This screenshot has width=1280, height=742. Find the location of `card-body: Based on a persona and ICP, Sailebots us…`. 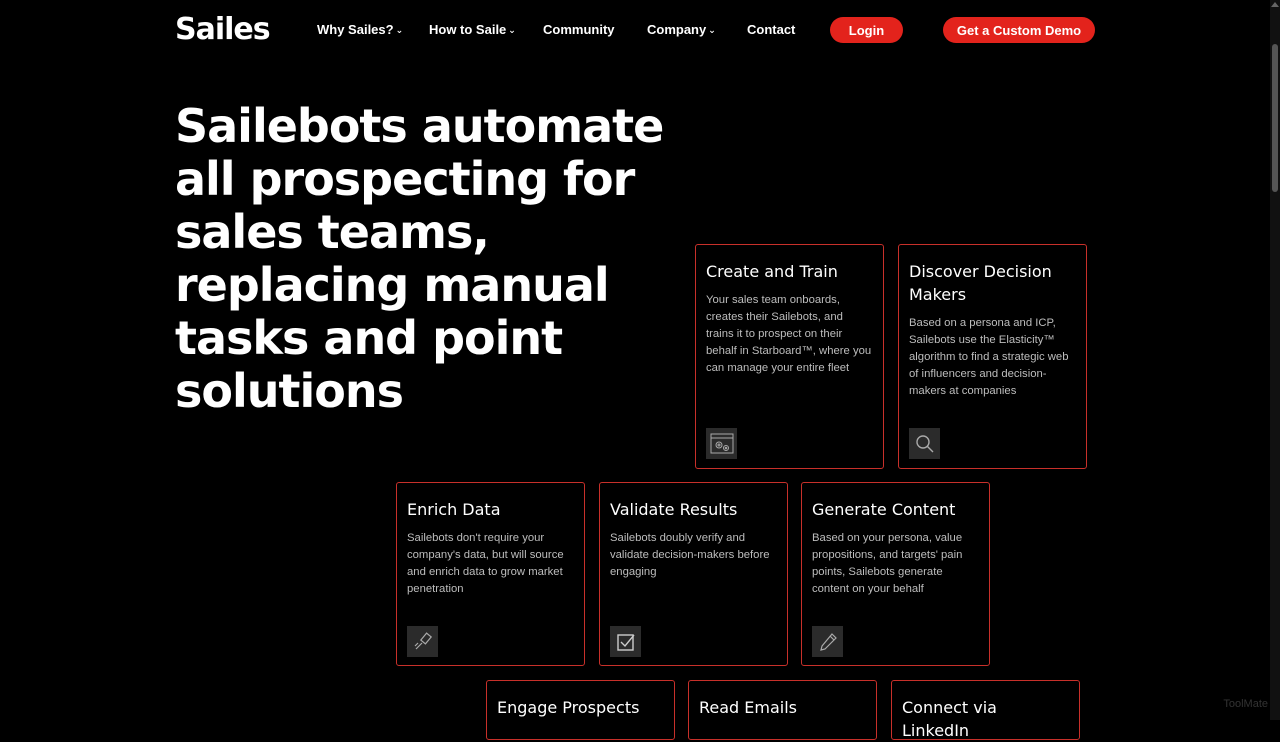

card-body: Based on a persona and ICP, Sailebots us… is located at coordinates (989, 357).